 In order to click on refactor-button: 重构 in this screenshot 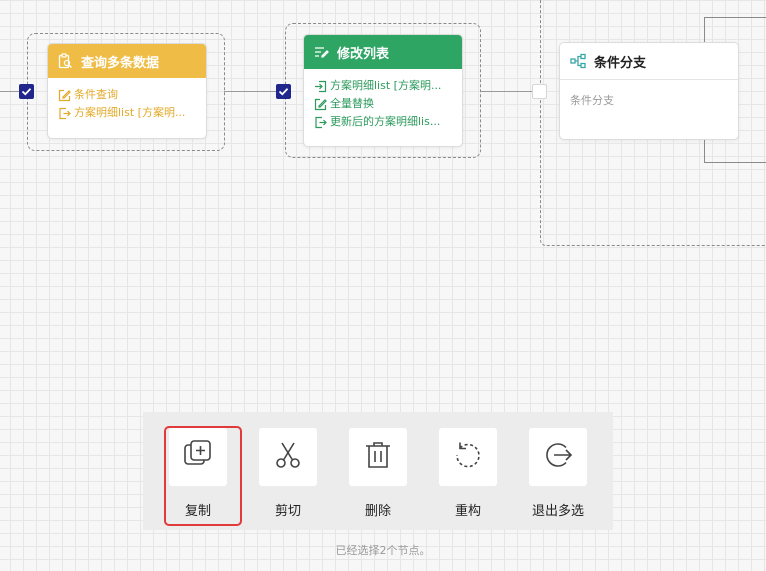, I will do `click(468, 478)`.